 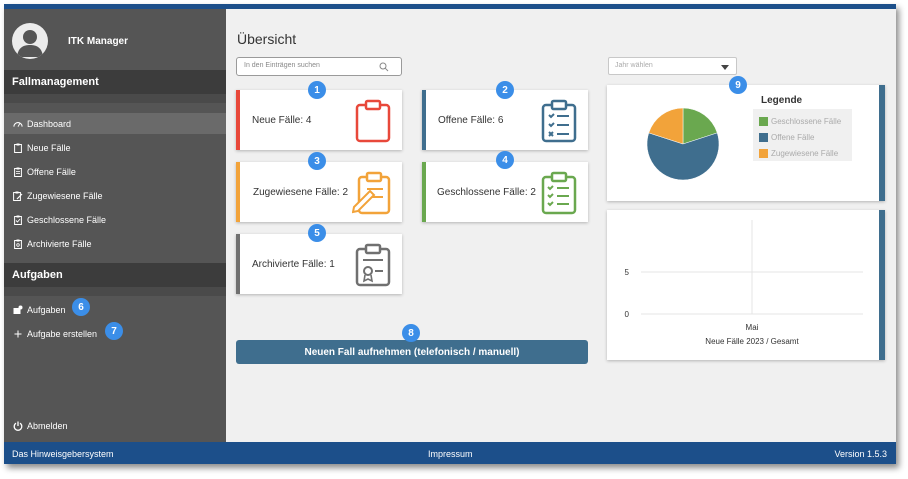 I want to click on sidebar-item-dashboard: Dashboard, so click(x=115, y=123).